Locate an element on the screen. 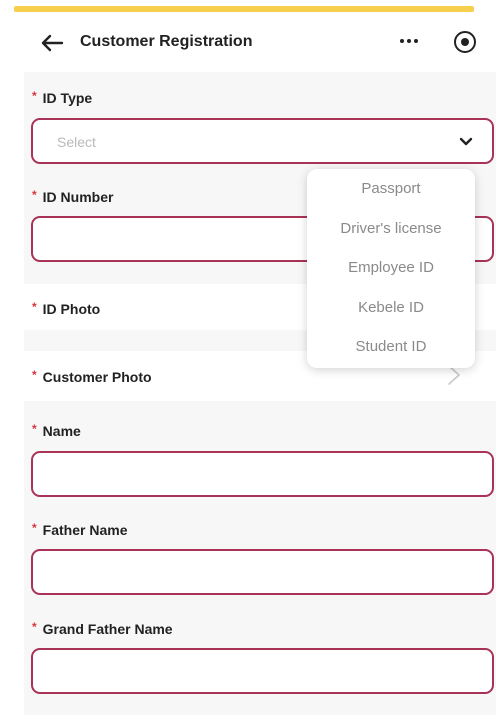 The width and height of the screenshot is (496, 715). dropdown-option-kebele-id: Kebele ID is located at coordinates (391, 307).